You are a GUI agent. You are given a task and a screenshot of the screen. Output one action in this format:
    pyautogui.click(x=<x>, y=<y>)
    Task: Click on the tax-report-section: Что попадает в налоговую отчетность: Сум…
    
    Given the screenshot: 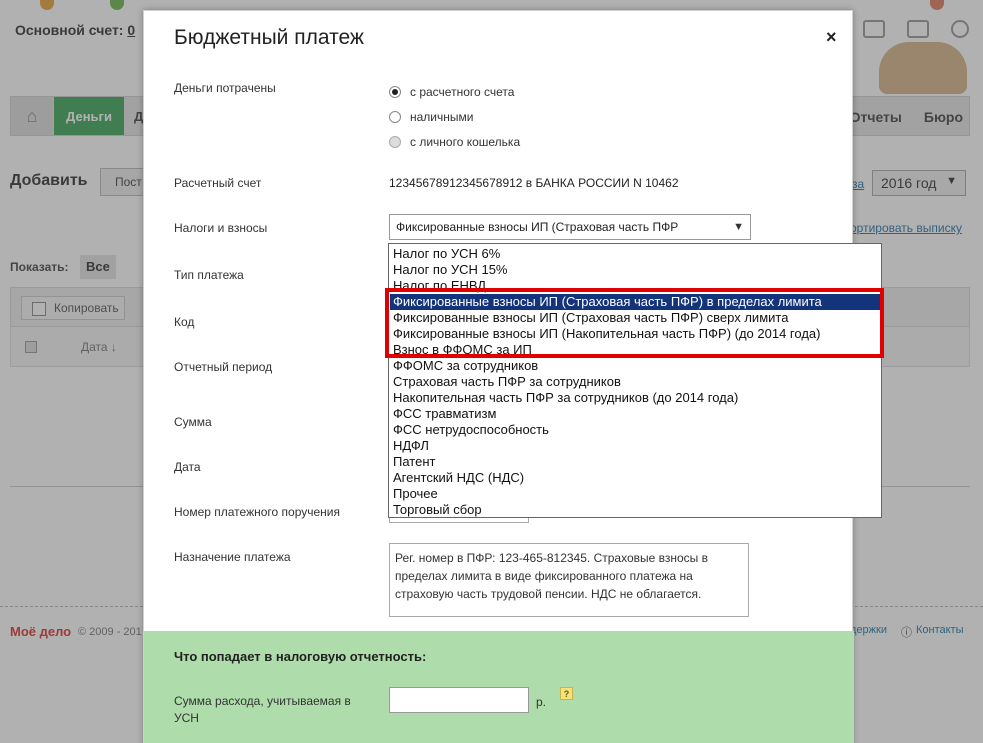 What is the action you would take?
    pyautogui.click(x=499, y=687)
    